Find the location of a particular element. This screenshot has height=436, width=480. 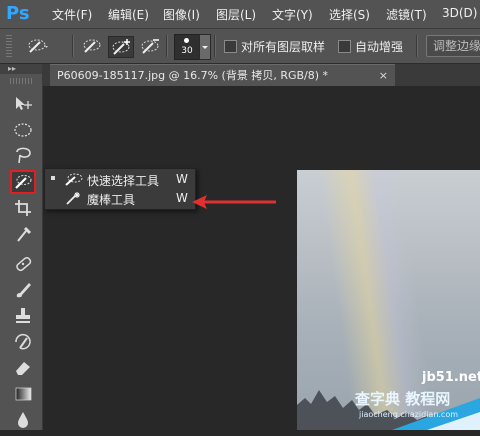

brush-tip-icon is located at coordinates (186, 40).